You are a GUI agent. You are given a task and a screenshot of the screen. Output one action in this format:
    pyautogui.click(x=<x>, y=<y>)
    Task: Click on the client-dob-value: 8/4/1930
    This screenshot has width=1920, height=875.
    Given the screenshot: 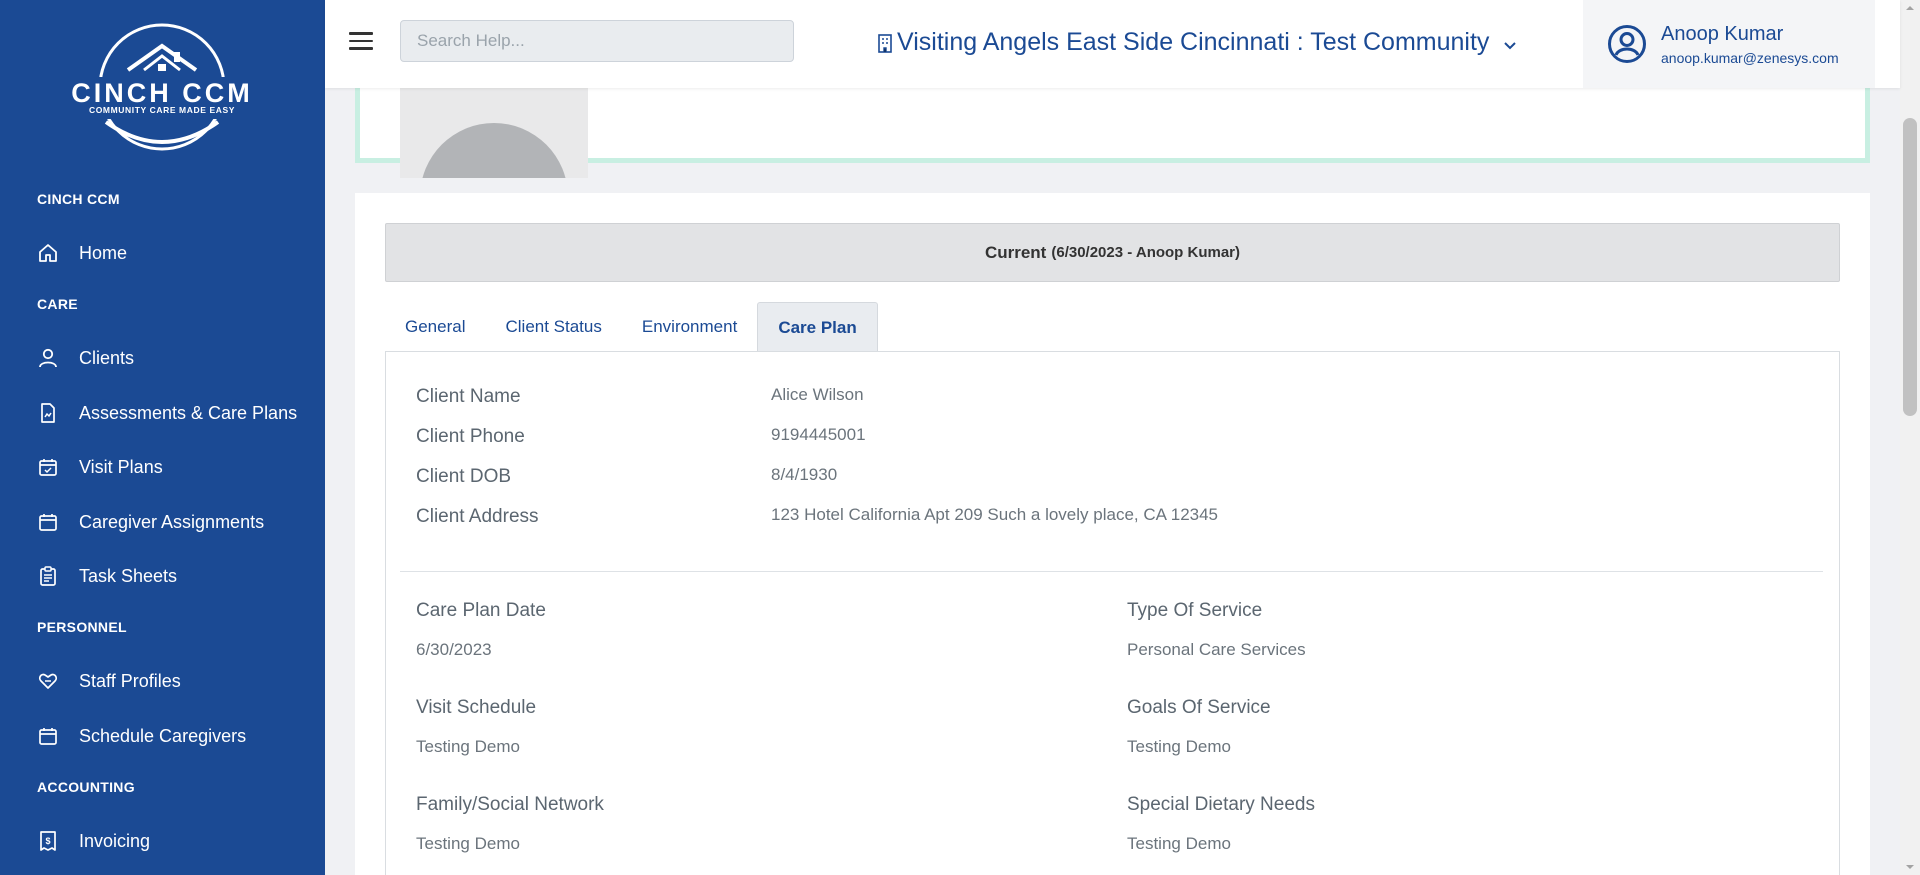 What is the action you would take?
    pyautogui.click(x=804, y=474)
    